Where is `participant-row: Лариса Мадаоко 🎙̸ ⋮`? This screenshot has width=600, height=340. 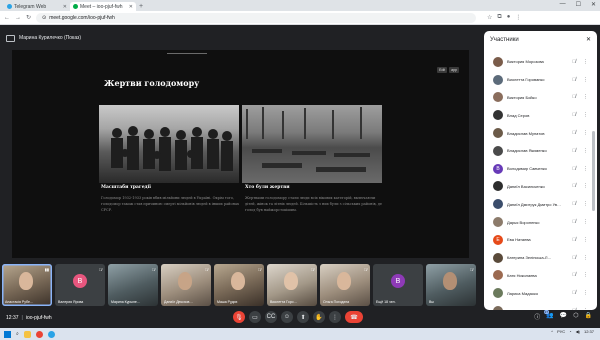 participant-row: Лариса Мадаоко 🎙̸ ⋮ is located at coordinates (537, 293).